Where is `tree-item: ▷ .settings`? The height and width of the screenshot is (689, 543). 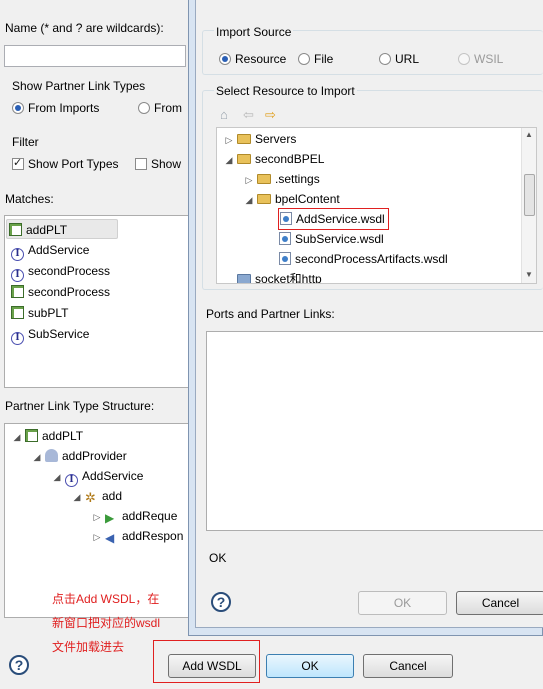 tree-item: ▷ .settings is located at coordinates (281, 179).